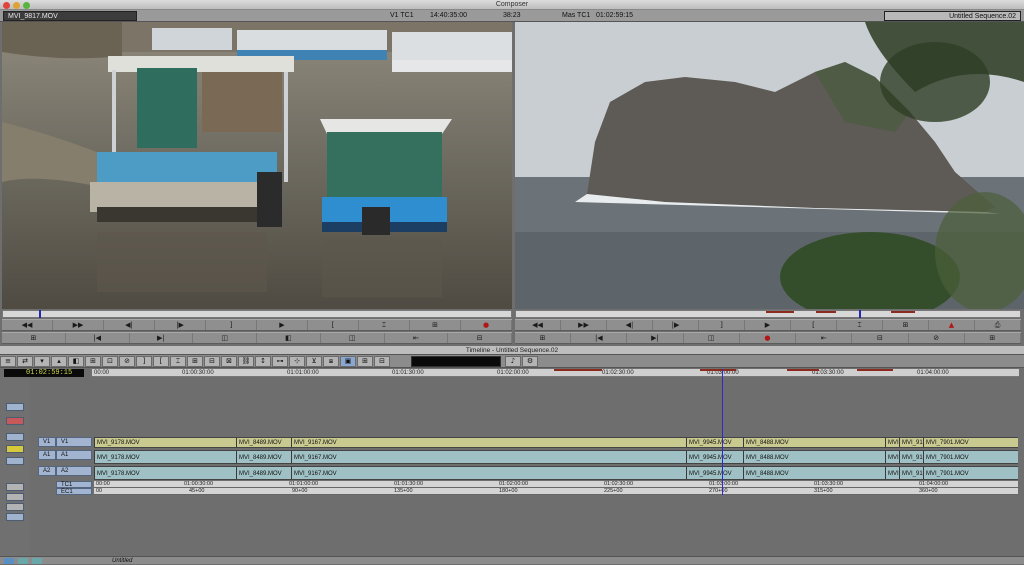 The width and height of the screenshot is (1024, 565). I want to click on rec-go-to-in-button: ⊞, so click(543, 338).